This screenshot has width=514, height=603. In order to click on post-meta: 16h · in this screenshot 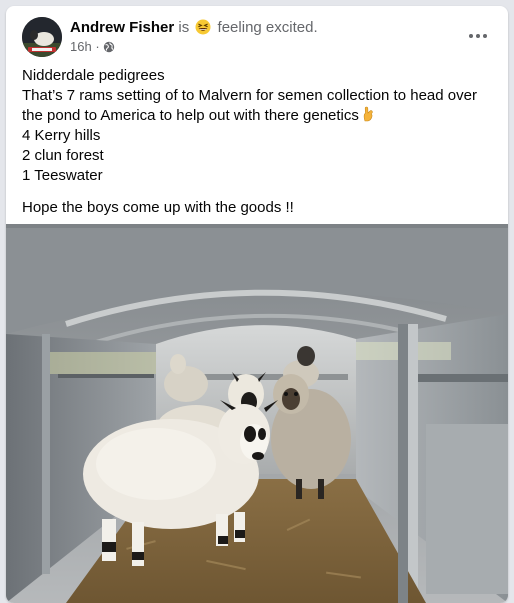, I will do `click(92, 47)`.